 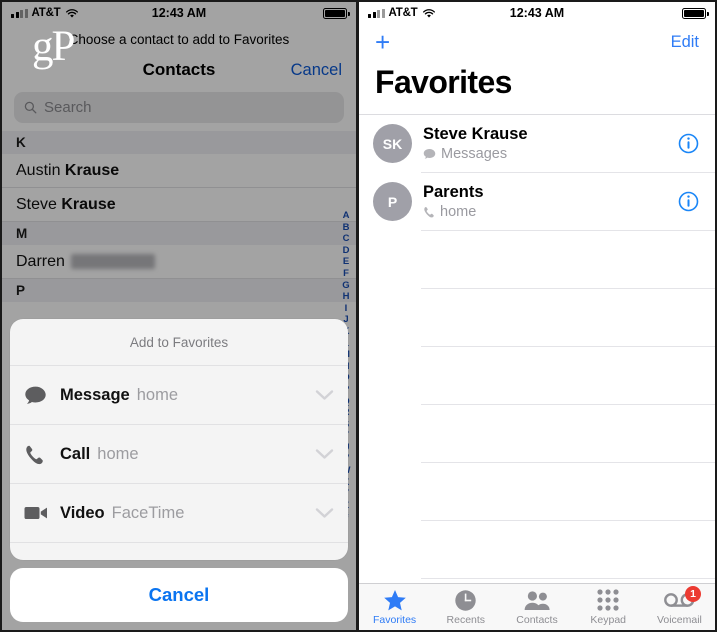 I want to click on favorite-name: Steve Krause, so click(x=475, y=134).